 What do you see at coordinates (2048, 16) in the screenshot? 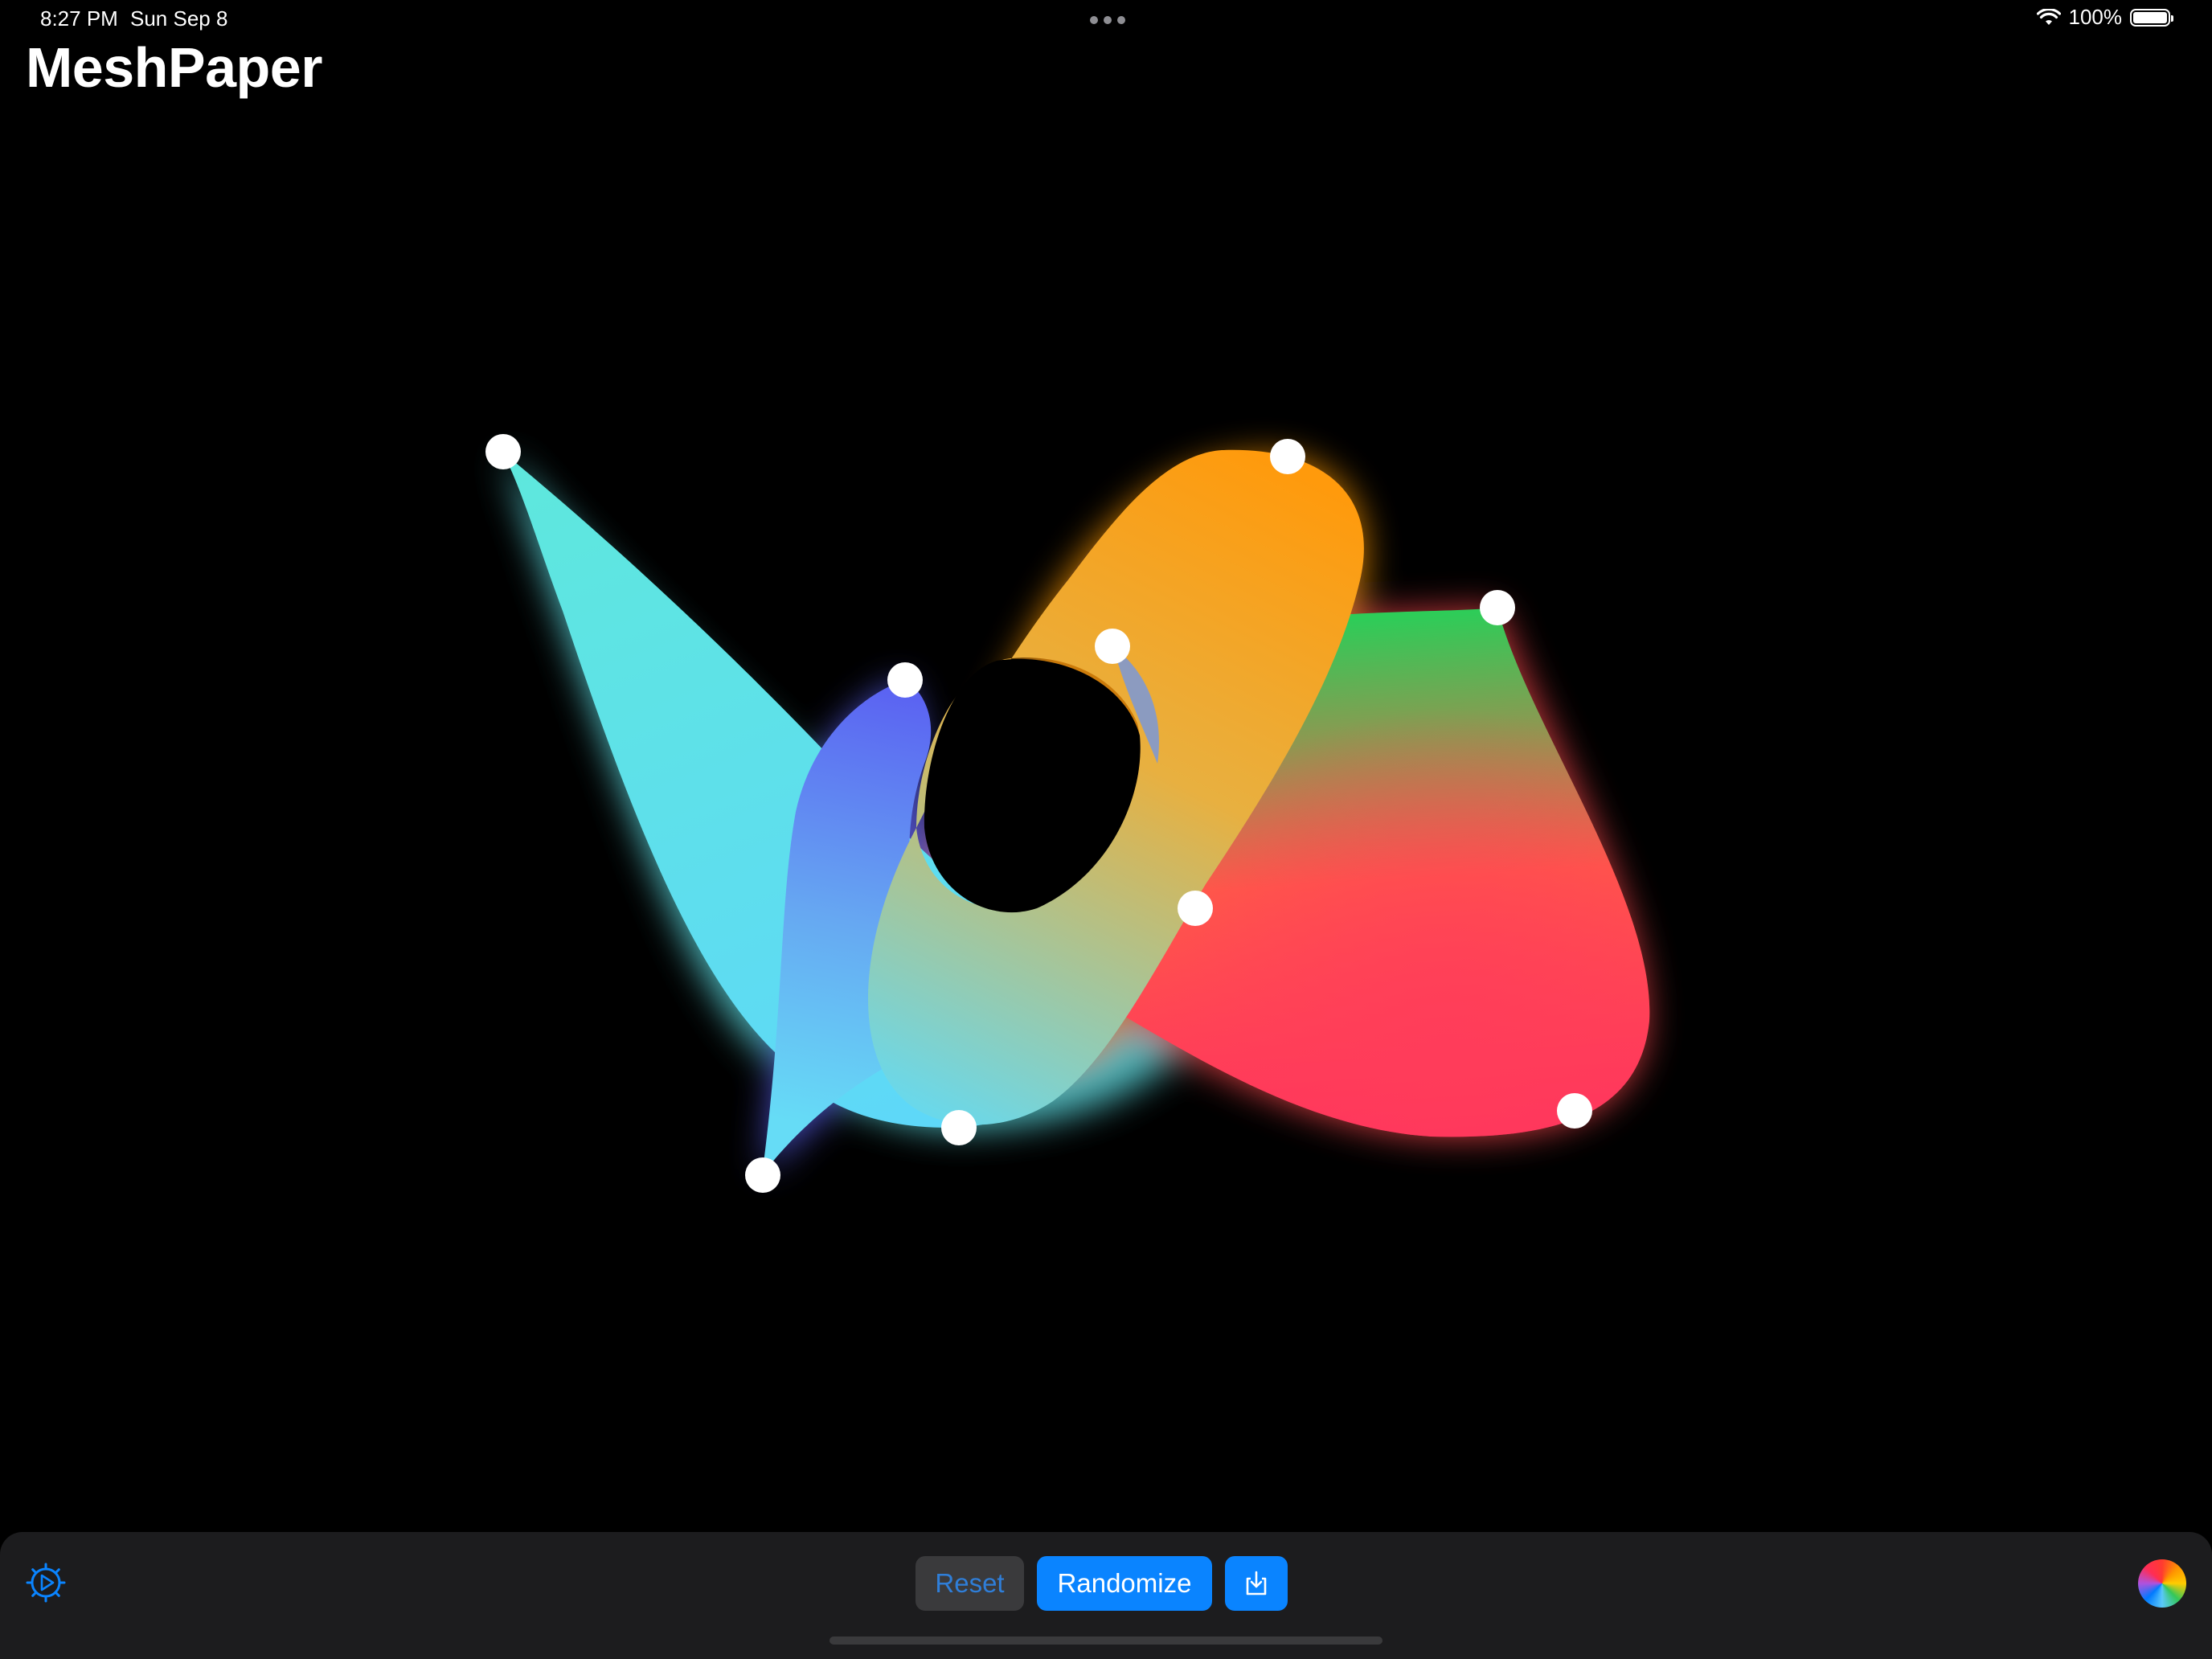
I see `wifi-icon` at bounding box center [2048, 16].